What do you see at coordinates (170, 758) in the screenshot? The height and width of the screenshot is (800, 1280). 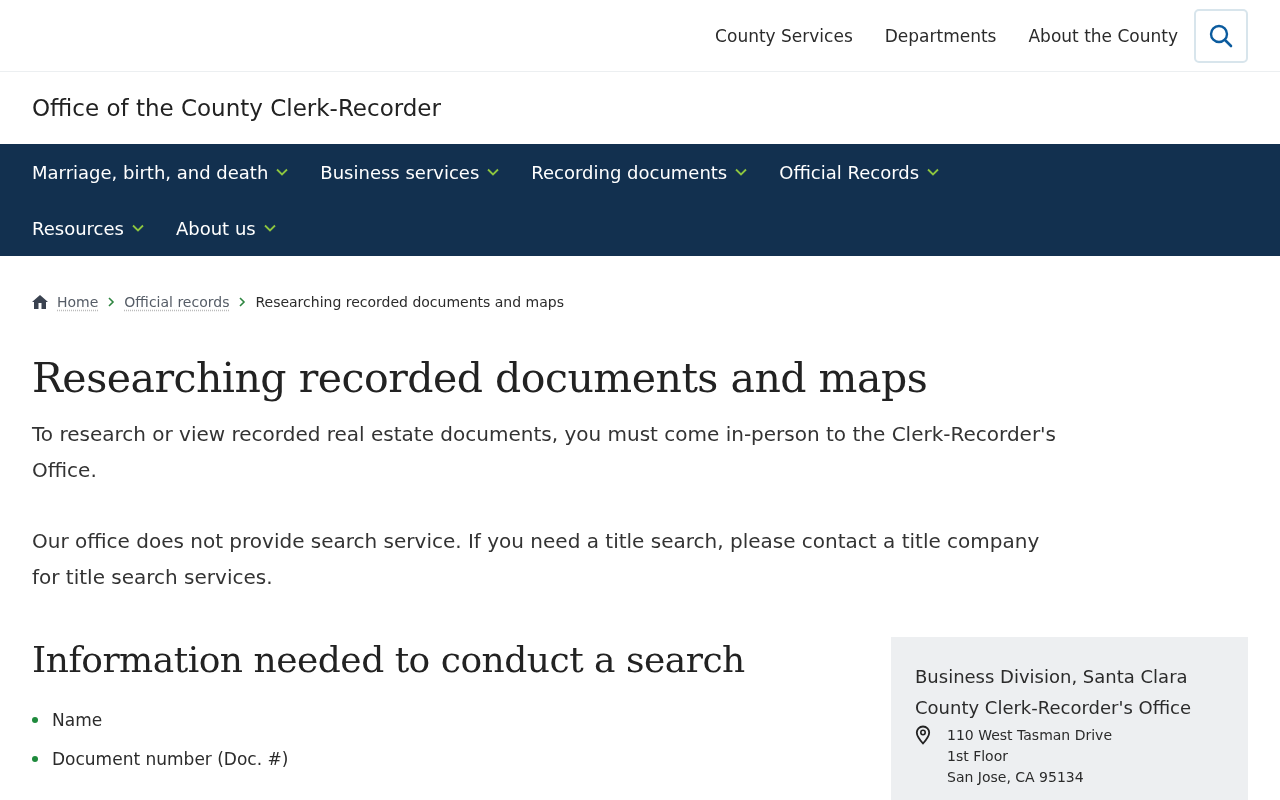 I see `list-item: Document number (Doc. #)` at bounding box center [170, 758].